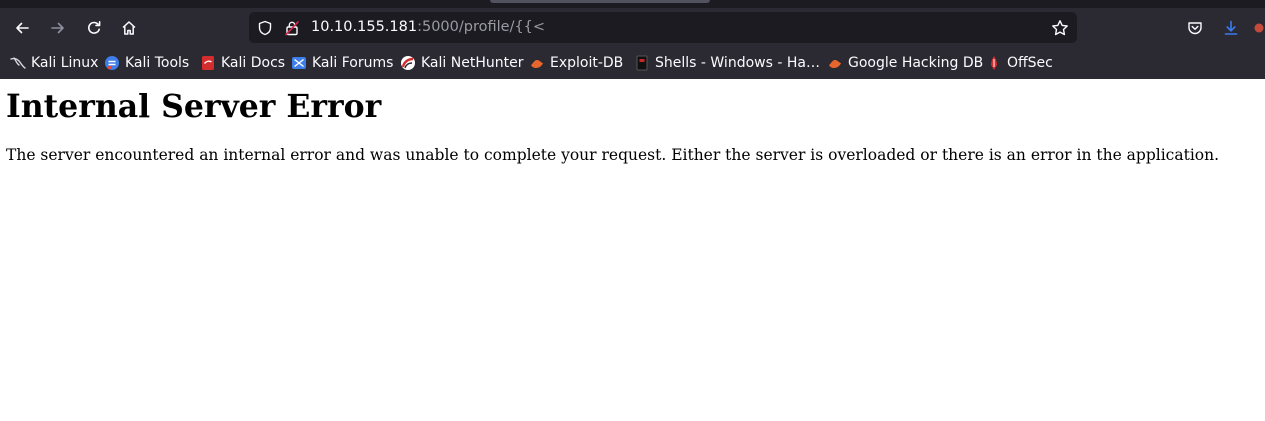 This screenshot has width=1265, height=421. What do you see at coordinates (18, 63) in the screenshot?
I see `kali-dragon-icon` at bounding box center [18, 63].